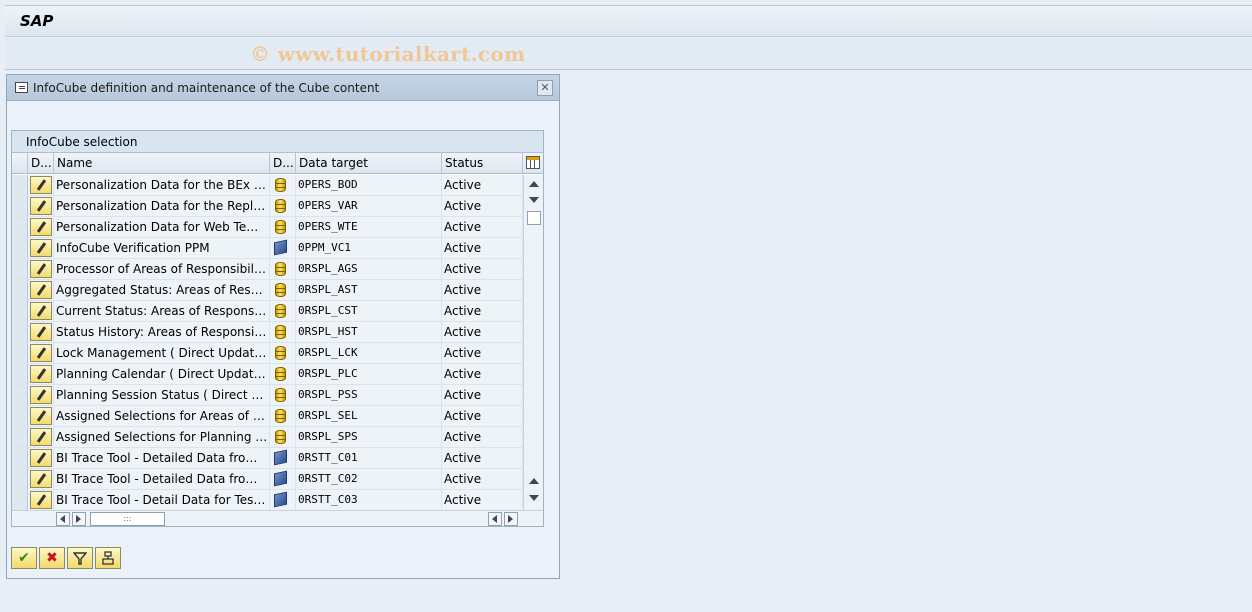 This screenshot has width=1252, height=612. I want to click on scroll-left-button, so click(63, 519).